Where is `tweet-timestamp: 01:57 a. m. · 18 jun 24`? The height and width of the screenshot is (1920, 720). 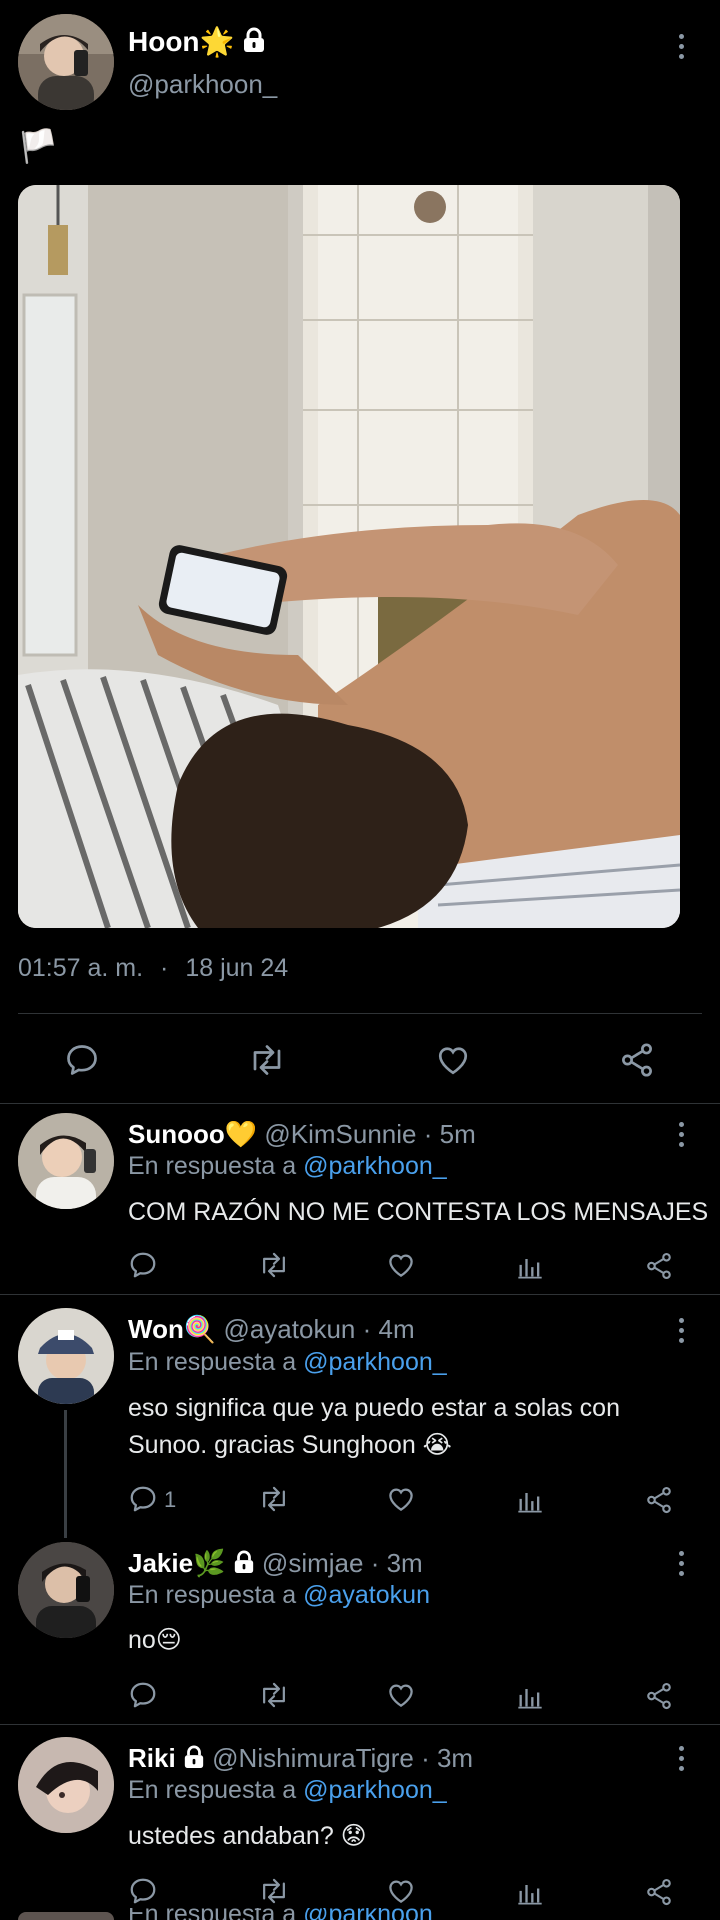 tweet-timestamp: 01:57 a. m. · 18 jun 24 is located at coordinates (153, 968).